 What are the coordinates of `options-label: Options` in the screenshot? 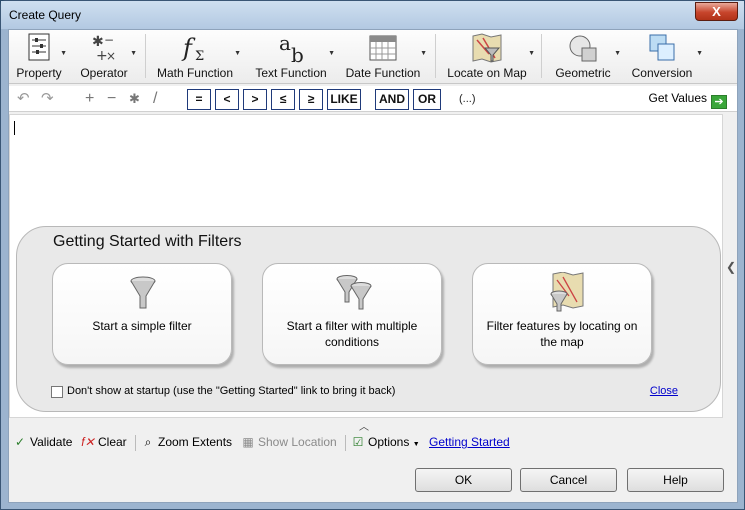 It's located at (389, 442).